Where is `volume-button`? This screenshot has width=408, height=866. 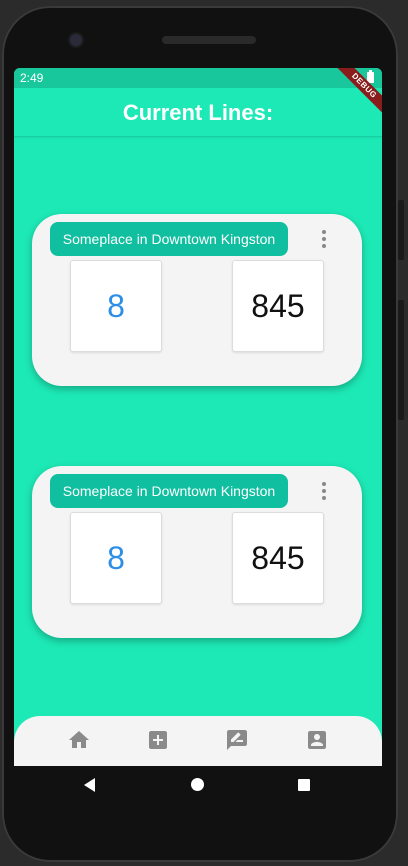
volume-button is located at coordinates (401, 360).